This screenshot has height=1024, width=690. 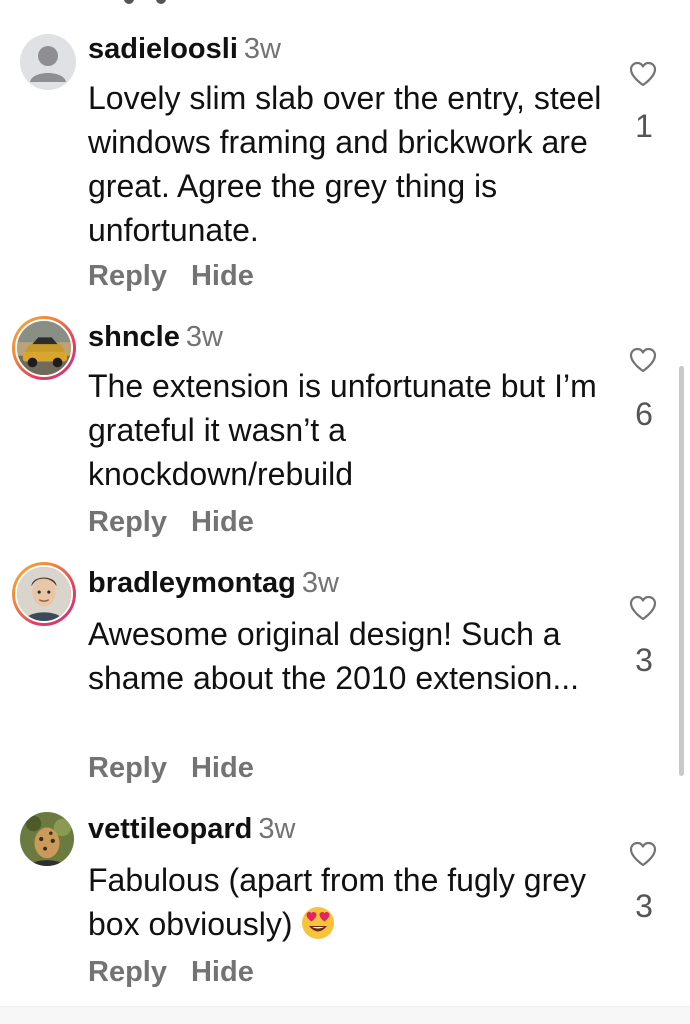 I want to click on default-user-icon, so click(x=48, y=62).